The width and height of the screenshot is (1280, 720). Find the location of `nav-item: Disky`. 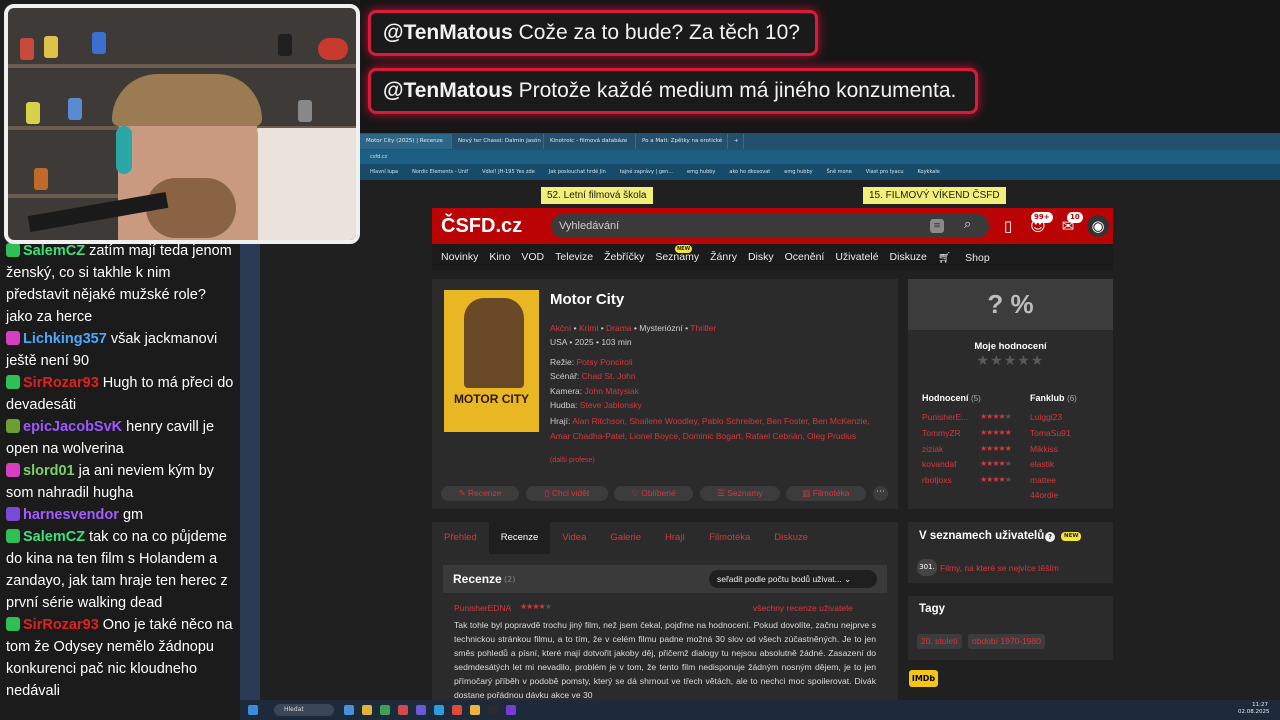

nav-item: Disky is located at coordinates (761, 257).